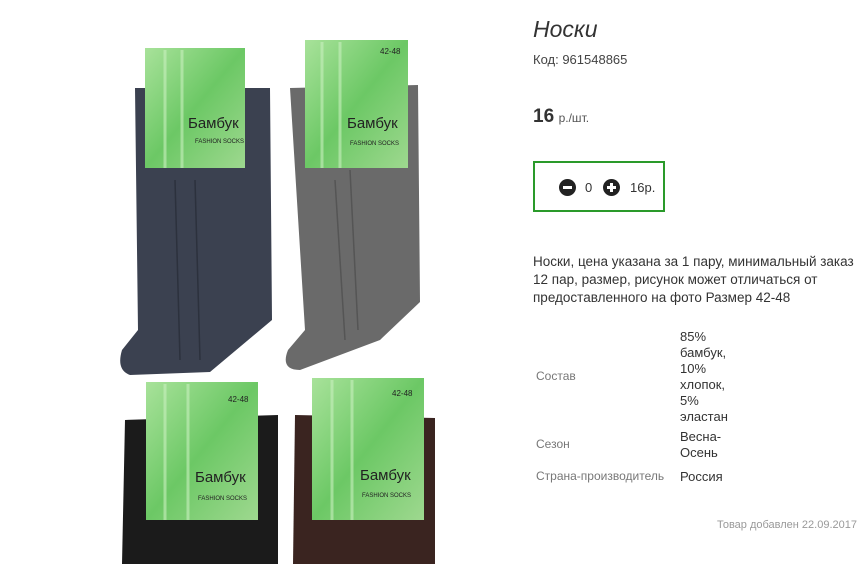 Image resolution: width=863 pixels, height=569 pixels. I want to click on price-unit: р./шт., so click(574, 118).